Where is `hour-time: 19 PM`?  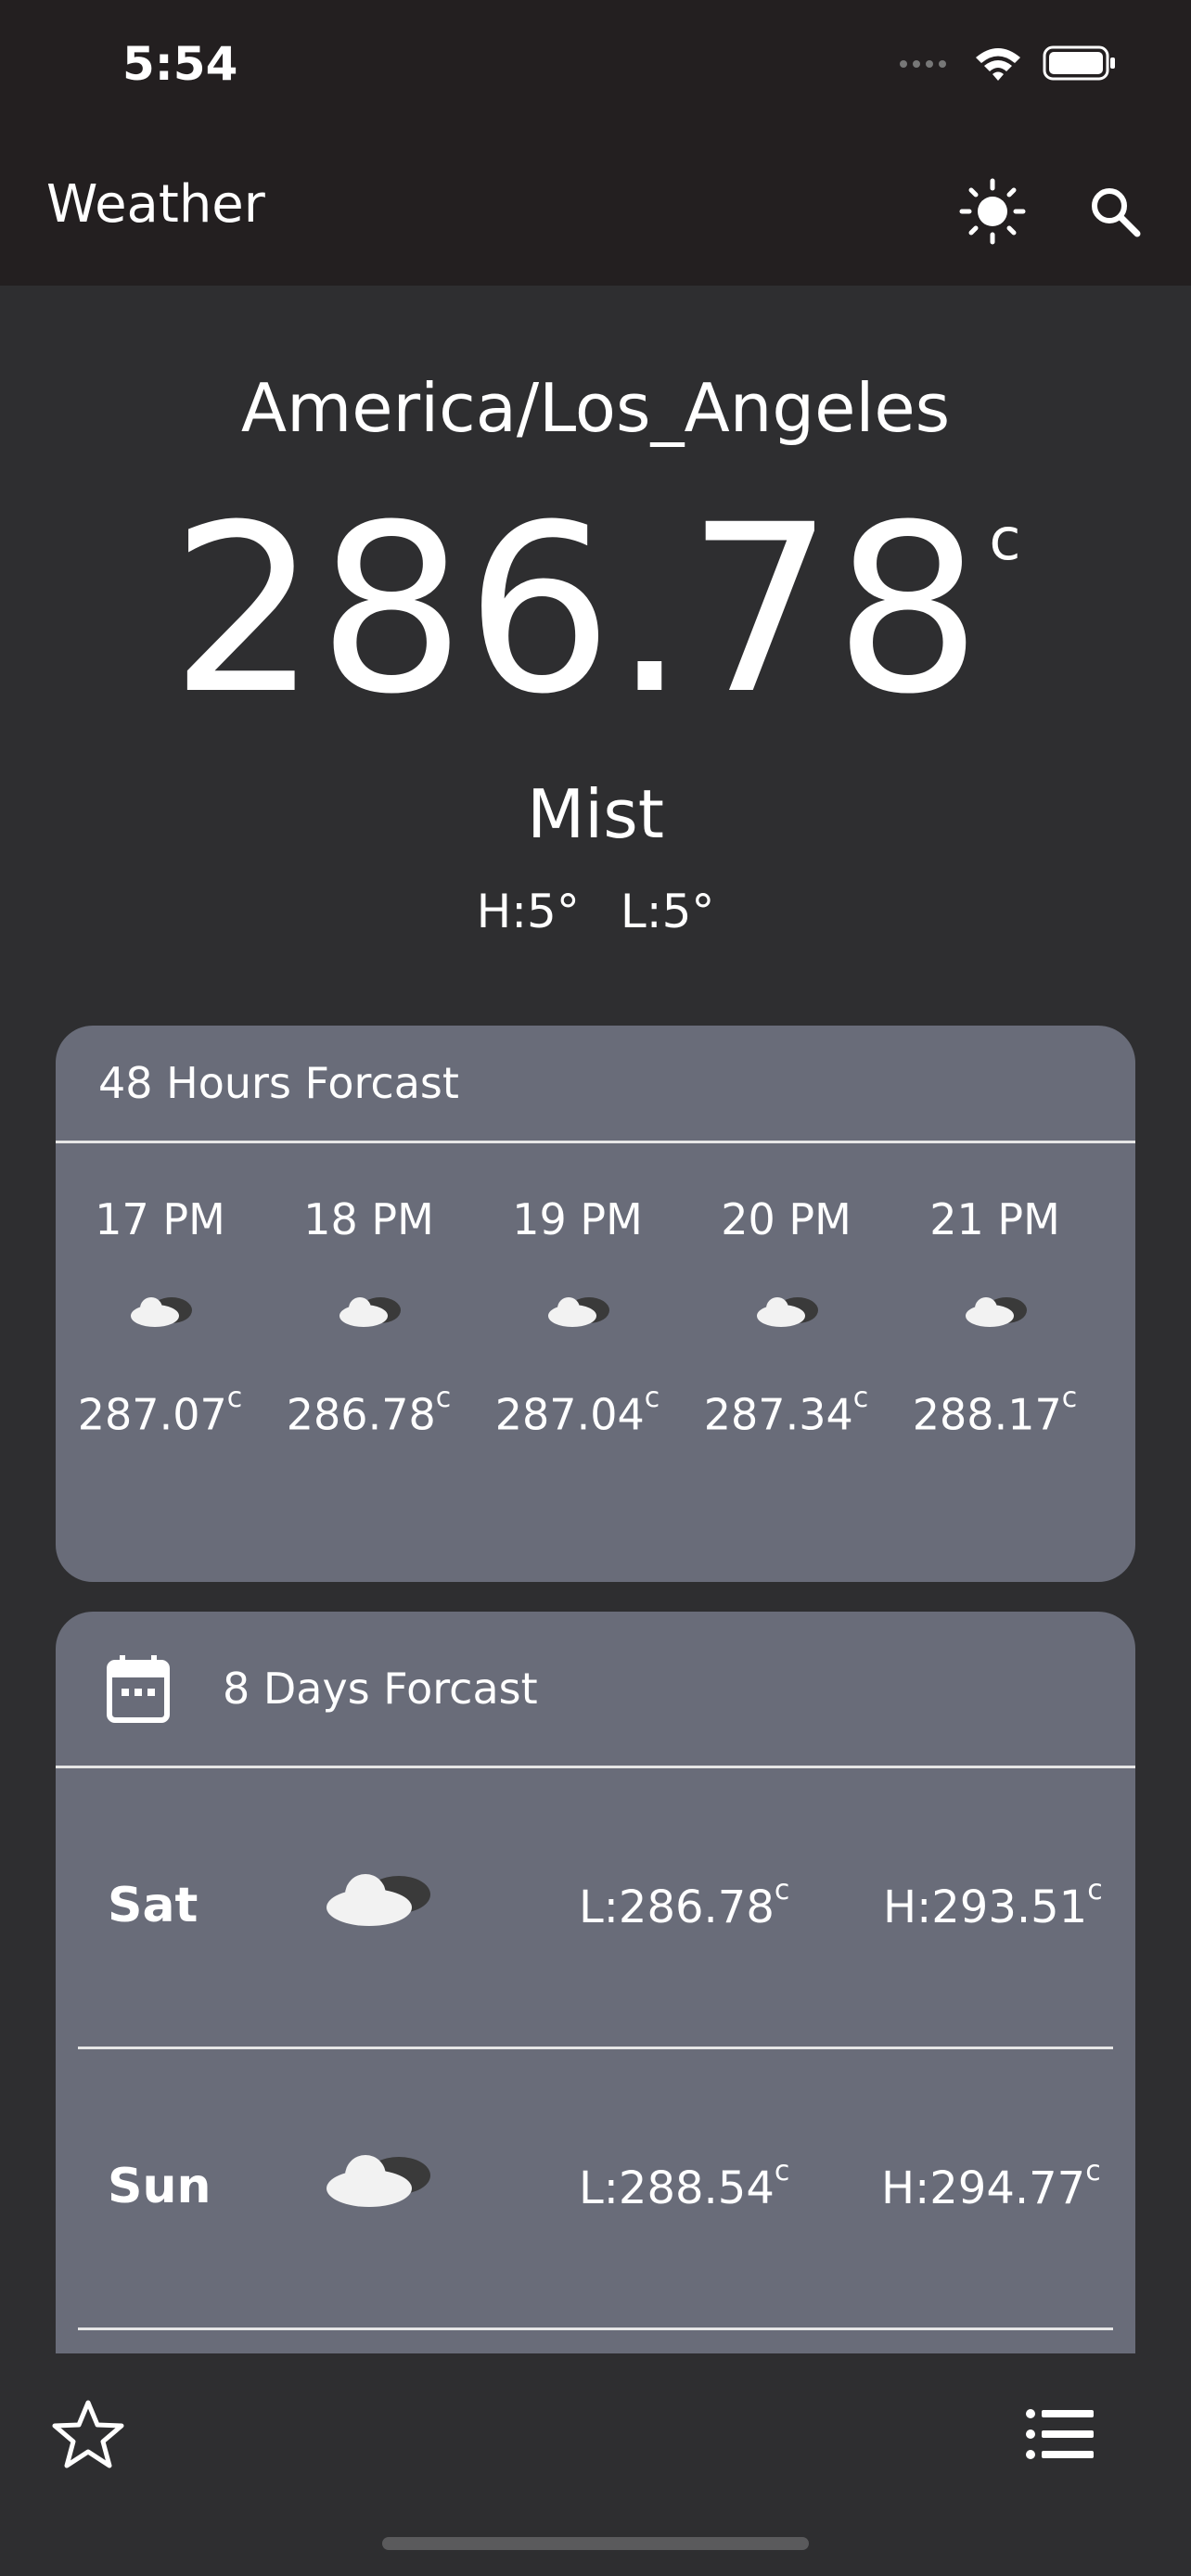 hour-time: 19 PM is located at coordinates (577, 1219).